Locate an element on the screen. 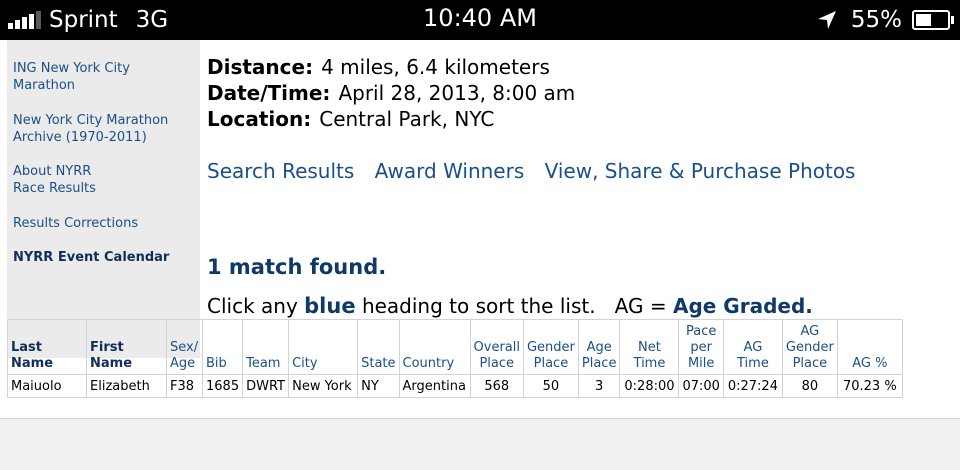  status-bar: Sprint 3G 10:40 AM 55% is located at coordinates (480, 20).